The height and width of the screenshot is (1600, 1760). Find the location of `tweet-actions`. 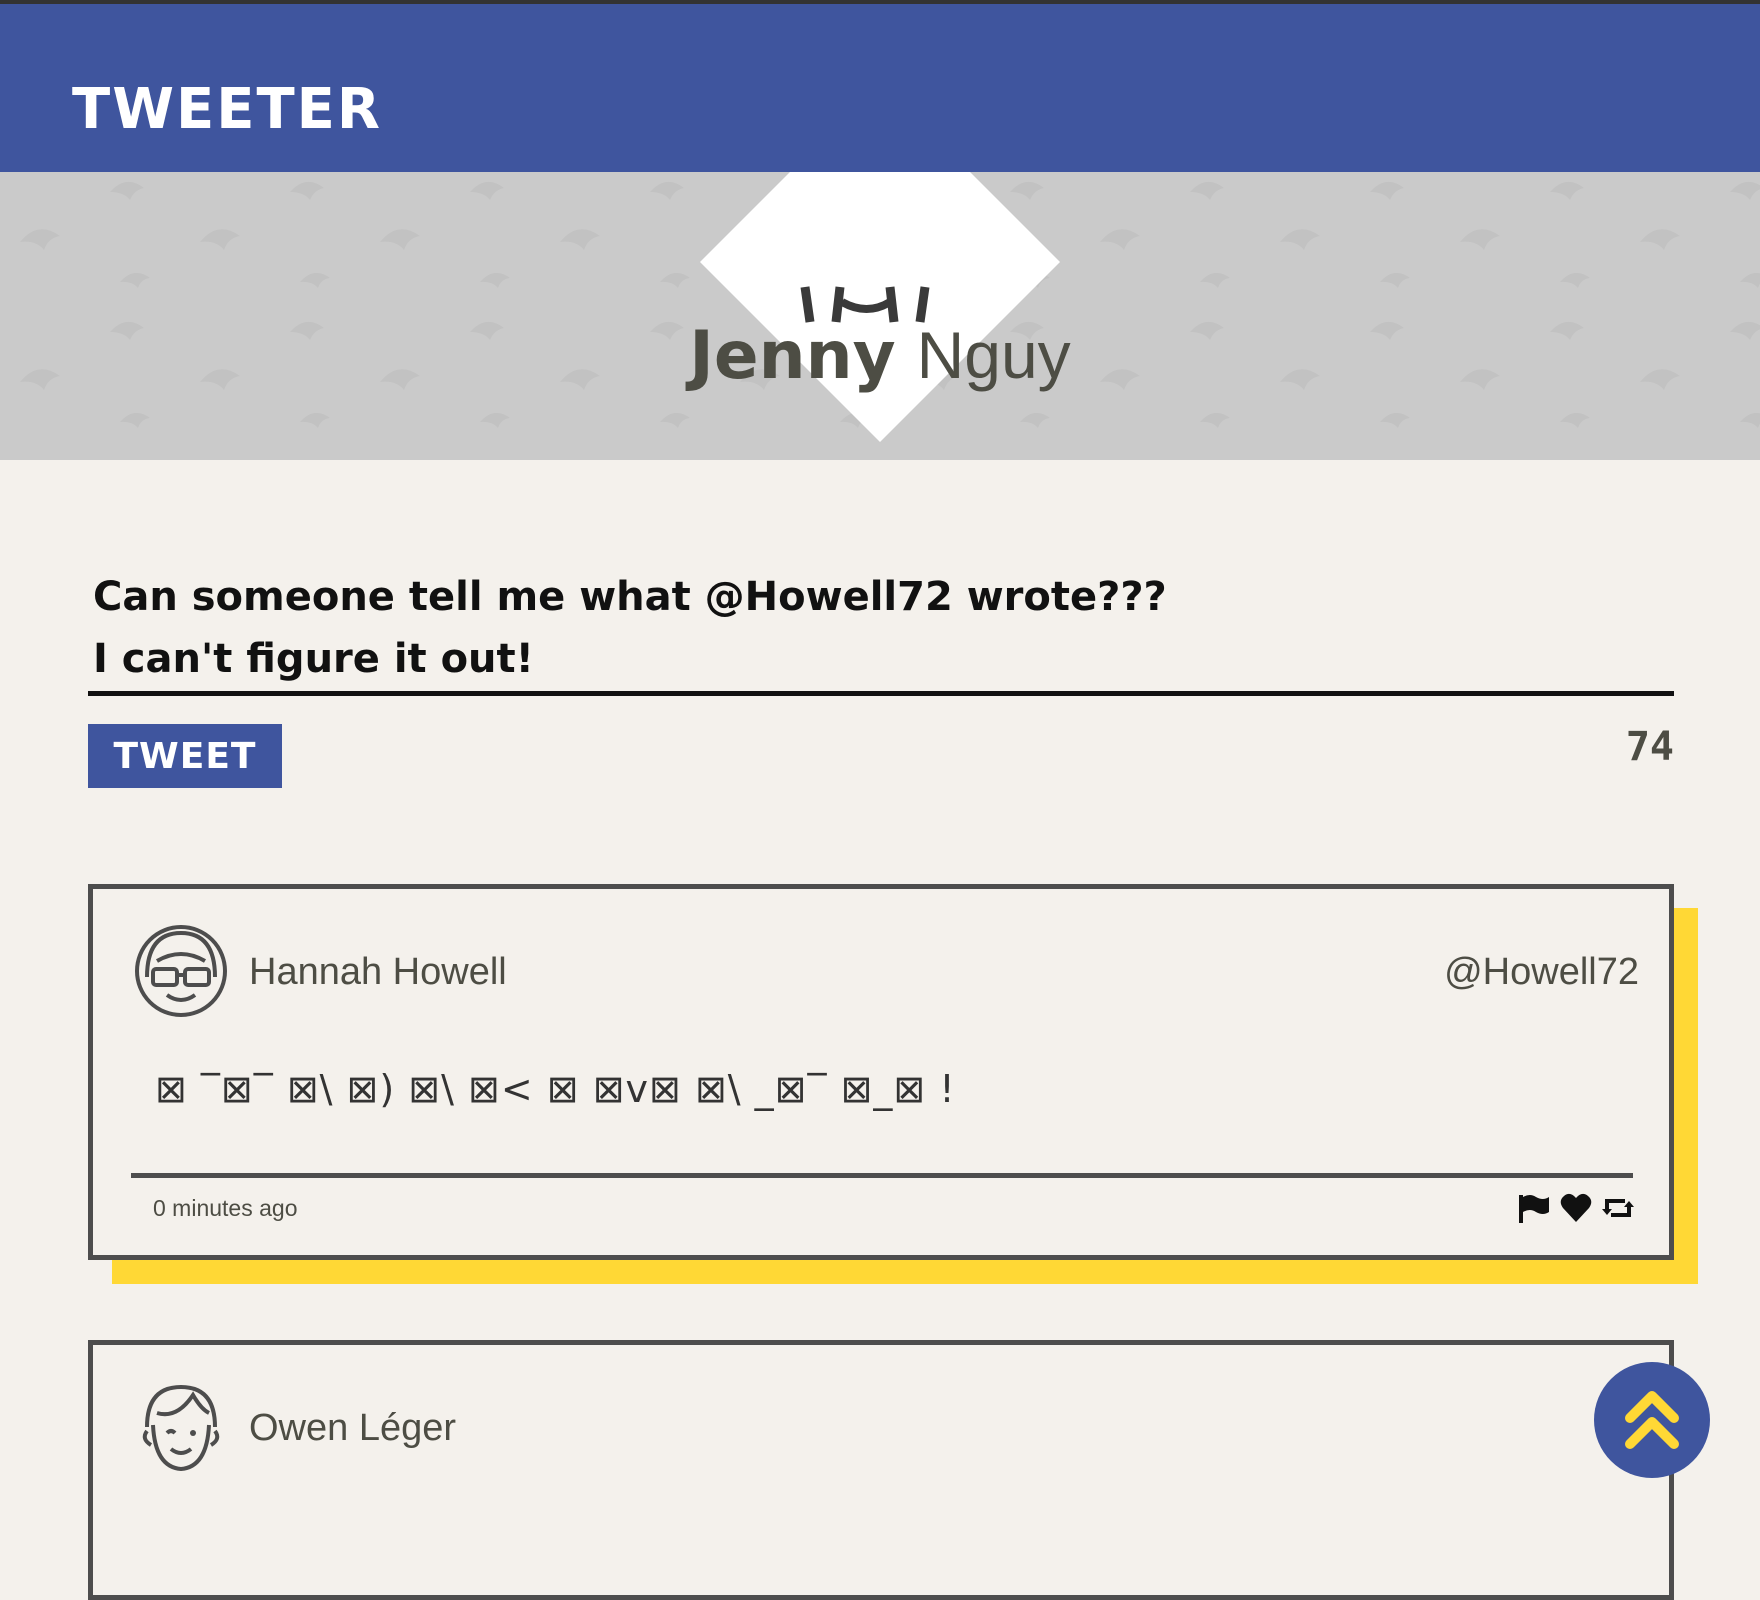

tweet-actions is located at coordinates (1576, 1208).